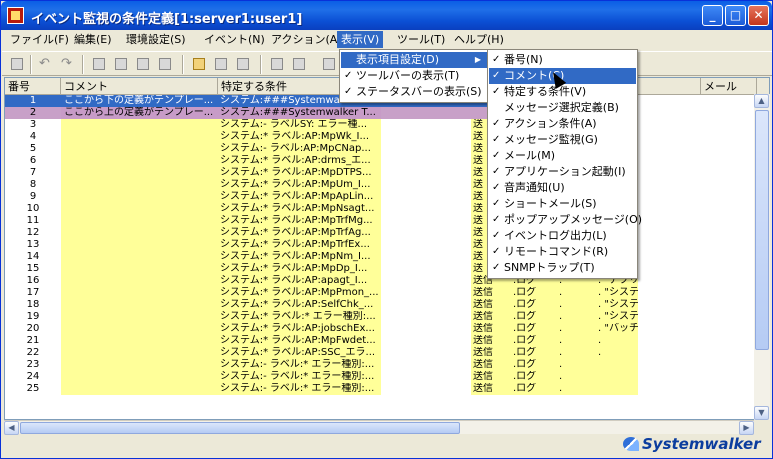 This screenshot has width=773, height=459. I want to click on close-button: ✕, so click(758, 15).